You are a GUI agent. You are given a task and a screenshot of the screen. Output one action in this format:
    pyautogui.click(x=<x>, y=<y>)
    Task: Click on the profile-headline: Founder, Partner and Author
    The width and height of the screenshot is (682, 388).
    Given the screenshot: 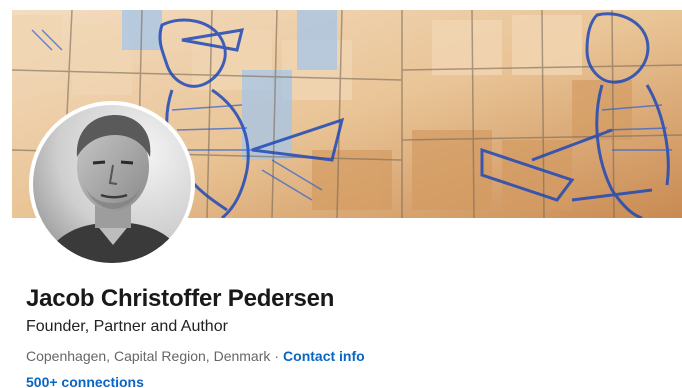 What is the action you would take?
    pyautogui.click(x=127, y=326)
    